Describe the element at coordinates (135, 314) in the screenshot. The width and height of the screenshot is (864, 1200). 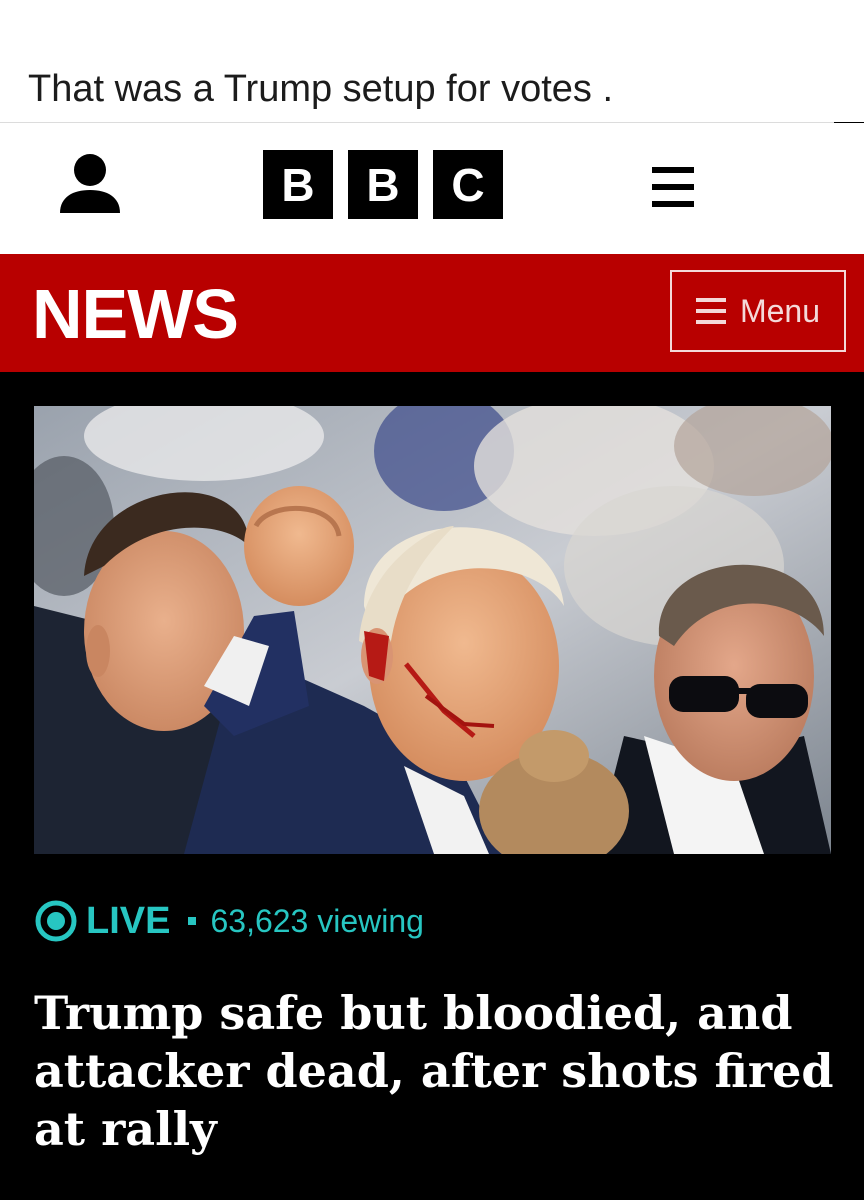
I see `news-title: NEWS` at that location.